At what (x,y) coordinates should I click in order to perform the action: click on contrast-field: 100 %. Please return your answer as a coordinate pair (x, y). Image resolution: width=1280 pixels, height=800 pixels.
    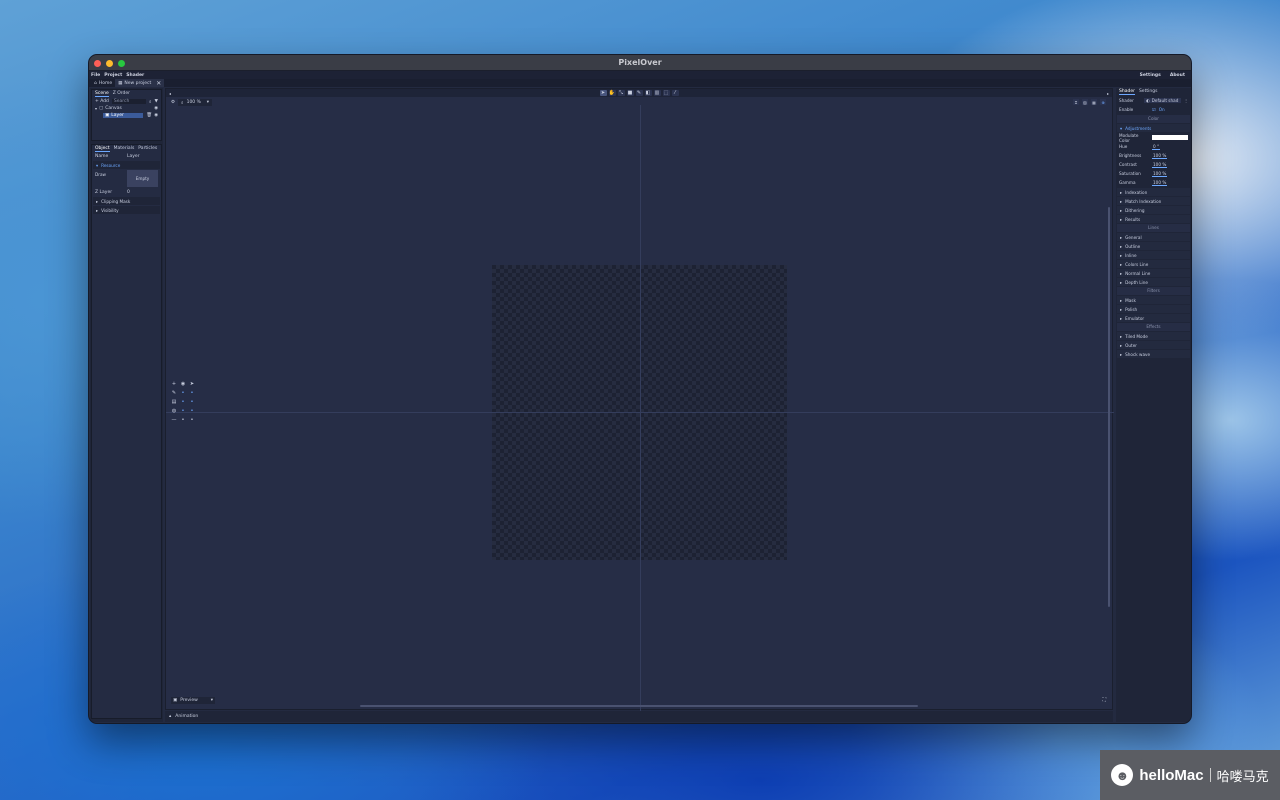
    Looking at the image, I should click on (1160, 165).